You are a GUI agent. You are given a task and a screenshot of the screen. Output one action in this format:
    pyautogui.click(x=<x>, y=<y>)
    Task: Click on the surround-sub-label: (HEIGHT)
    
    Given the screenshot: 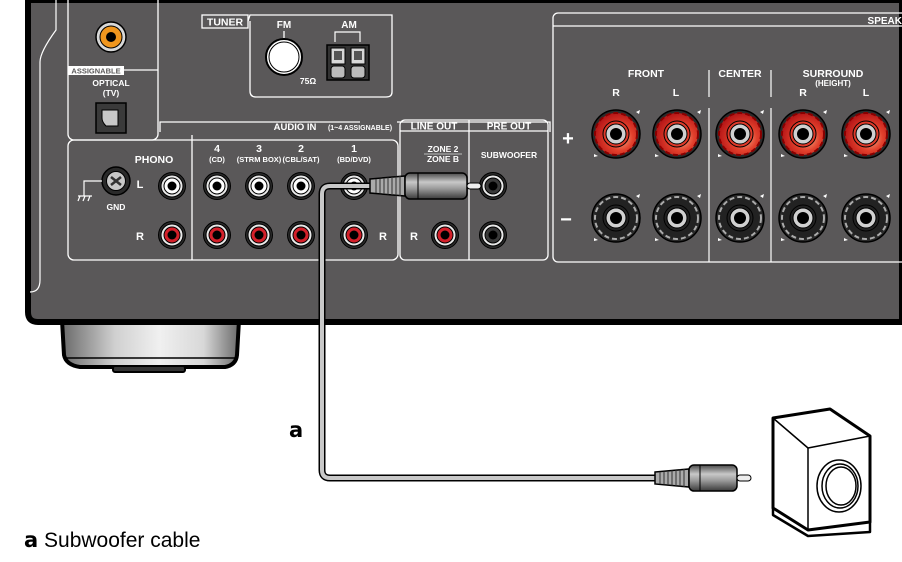 What is the action you would take?
    pyautogui.click(x=833, y=83)
    